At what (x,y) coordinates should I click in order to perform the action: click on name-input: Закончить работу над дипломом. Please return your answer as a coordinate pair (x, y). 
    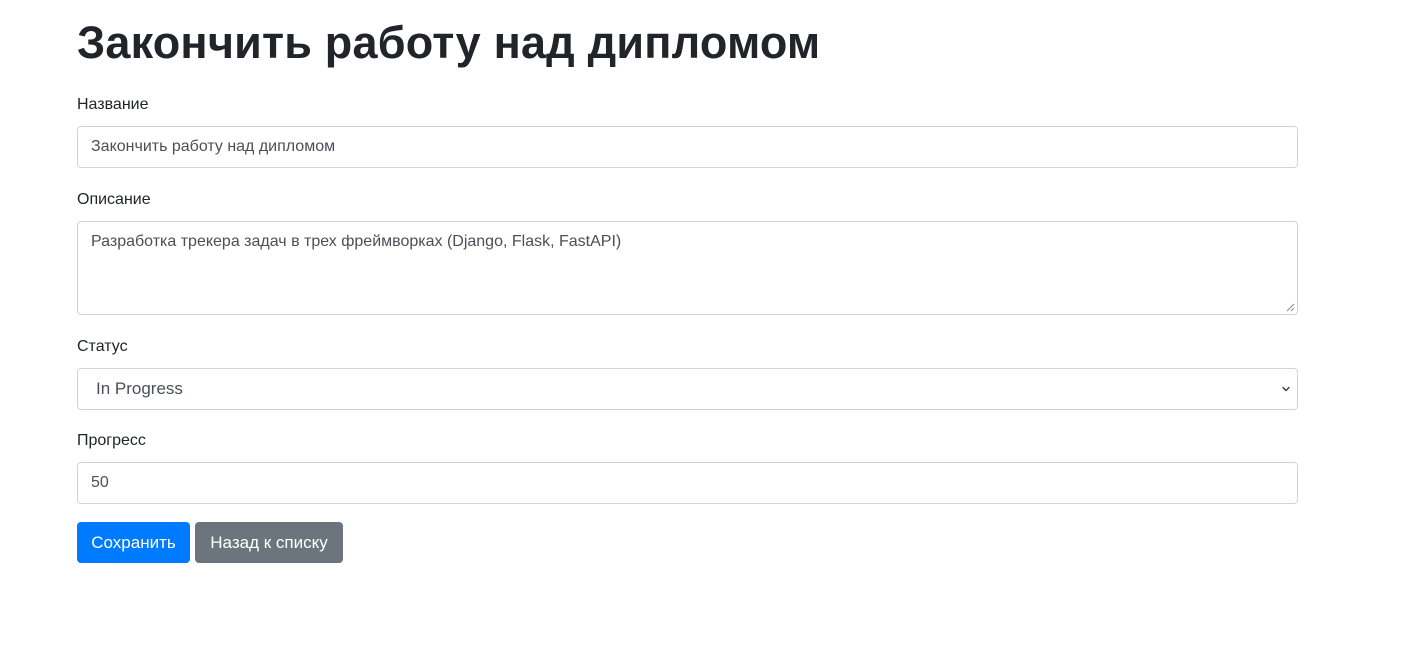
    Looking at the image, I should click on (687, 147).